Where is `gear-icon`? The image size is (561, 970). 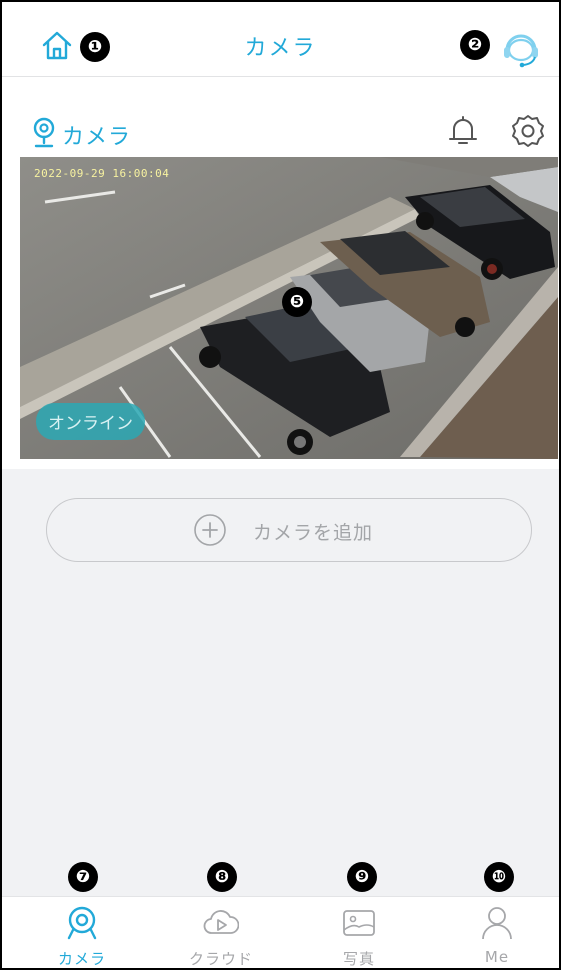
gear-icon is located at coordinates (528, 131).